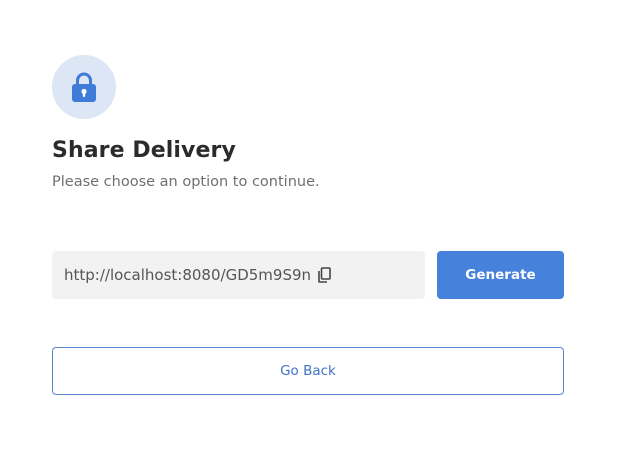 This screenshot has height=455, width=619. I want to click on lock-icon-badge, so click(84, 87).